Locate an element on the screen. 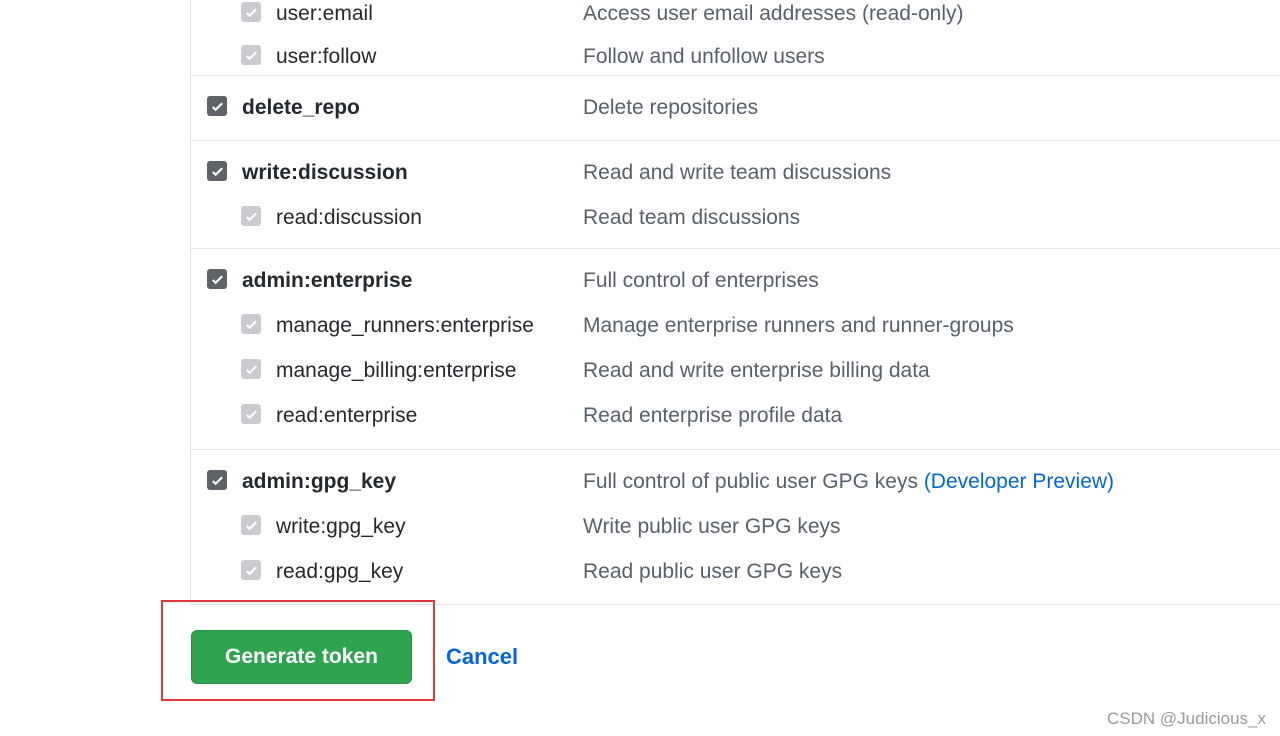 The height and width of the screenshot is (736, 1280). checkbox-admin-enterprise is located at coordinates (217, 279).